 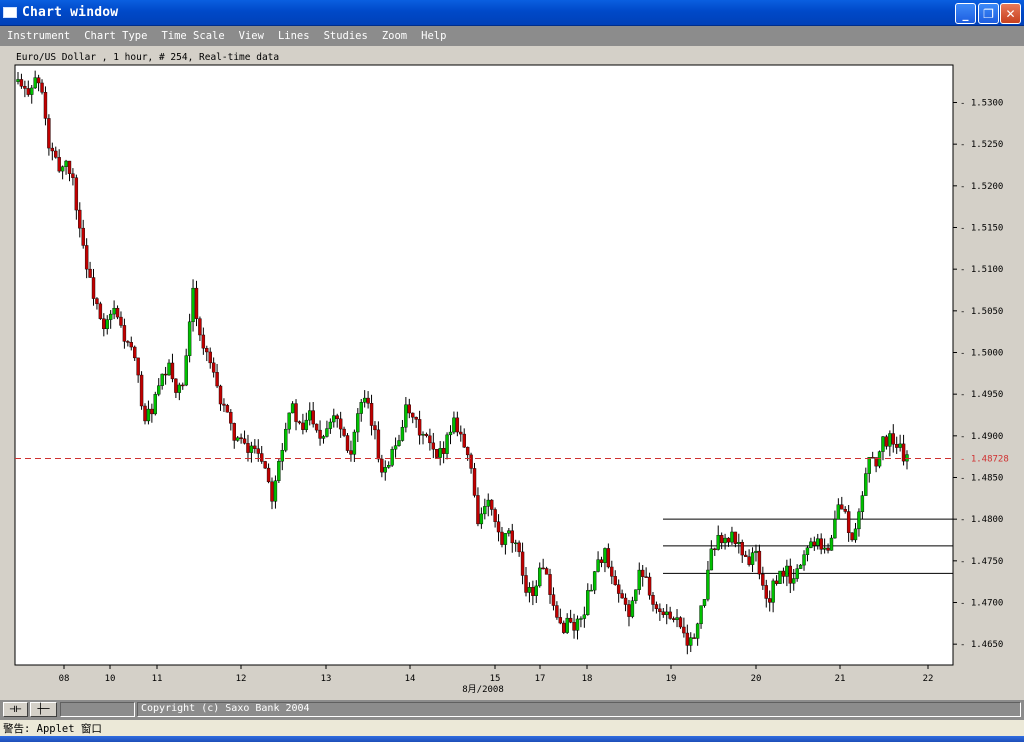 What do you see at coordinates (294, 36) in the screenshot?
I see `menu-lines: Lines` at bounding box center [294, 36].